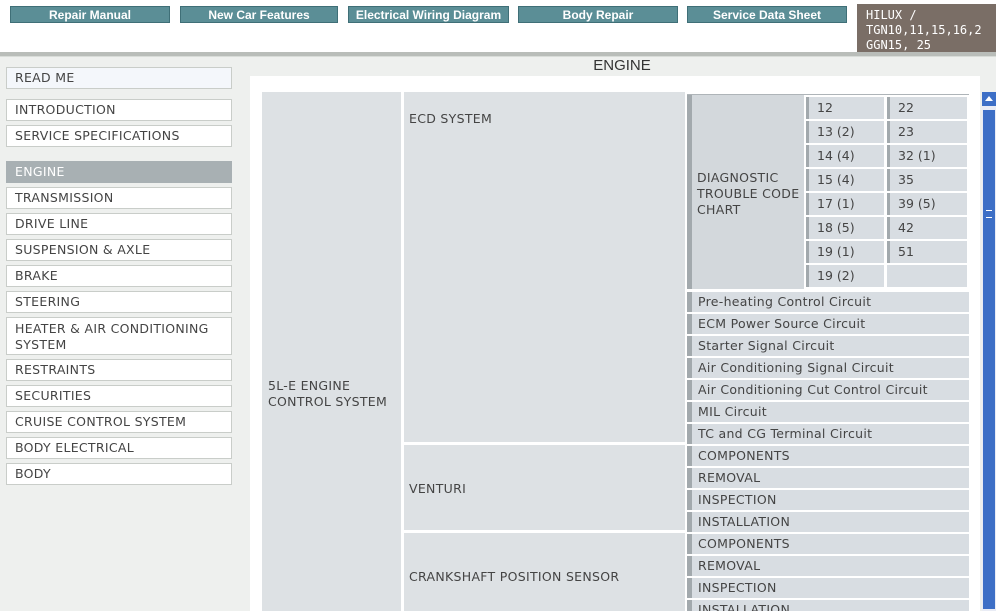 This screenshot has width=996, height=611. Describe the element at coordinates (119, 110) in the screenshot. I see `sidebar-item-introduction: INTRODUCTION` at that location.